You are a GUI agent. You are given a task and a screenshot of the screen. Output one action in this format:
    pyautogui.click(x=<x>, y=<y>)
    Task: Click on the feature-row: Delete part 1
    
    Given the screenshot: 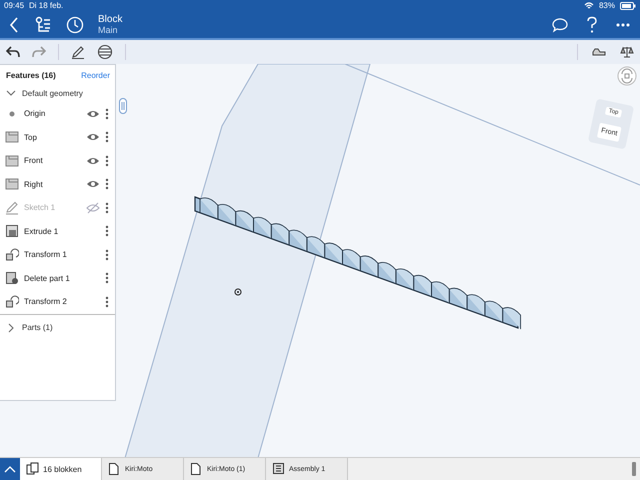 What is the action you would take?
    pyautogui.click(x=57, y=278)
    